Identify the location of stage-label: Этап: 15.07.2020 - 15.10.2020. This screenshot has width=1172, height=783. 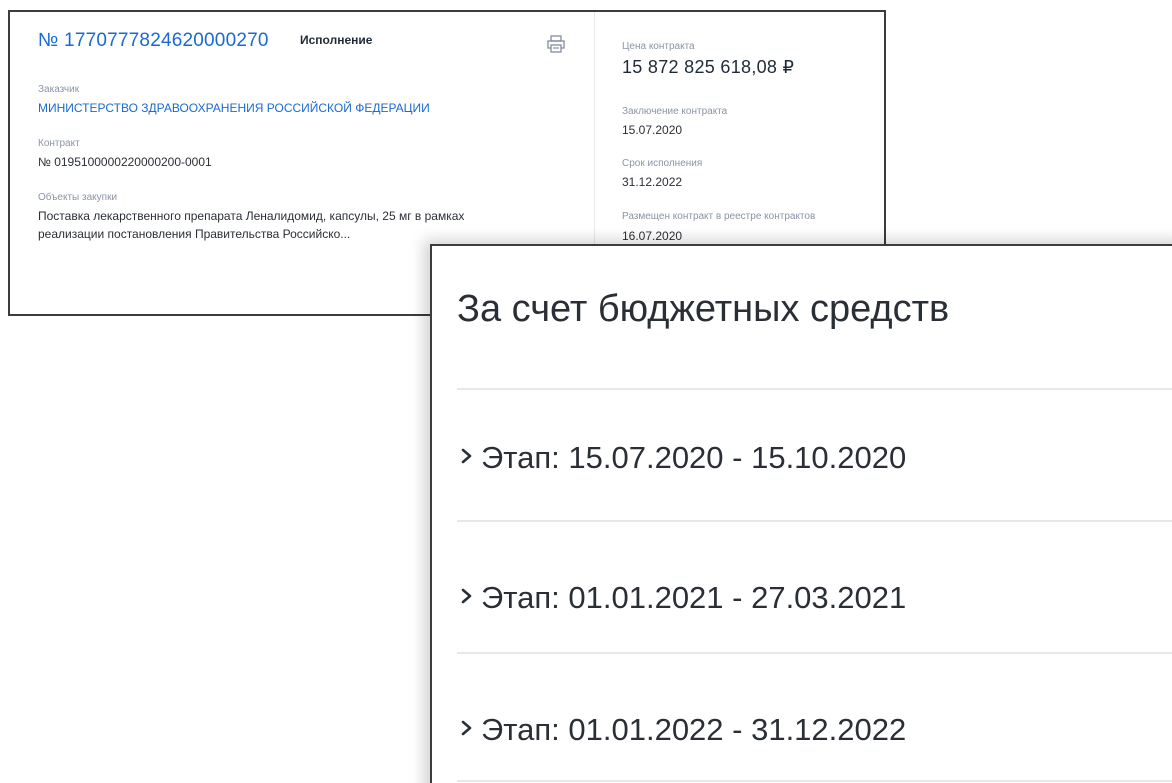
(694, 457).